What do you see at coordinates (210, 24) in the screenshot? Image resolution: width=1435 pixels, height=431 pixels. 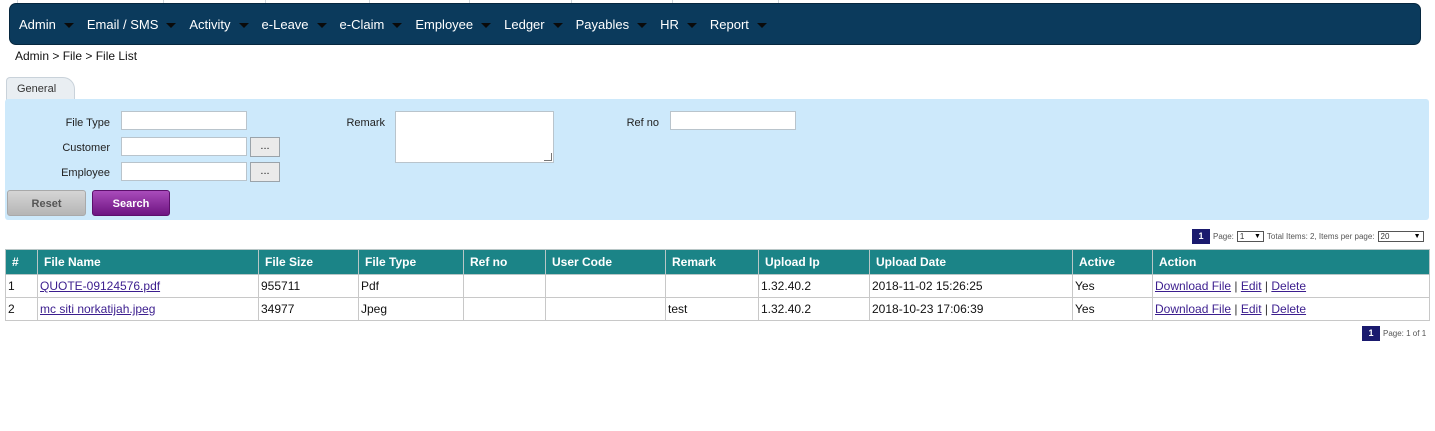 I see `nav-label: Activity` at bounding box center [210, 24].